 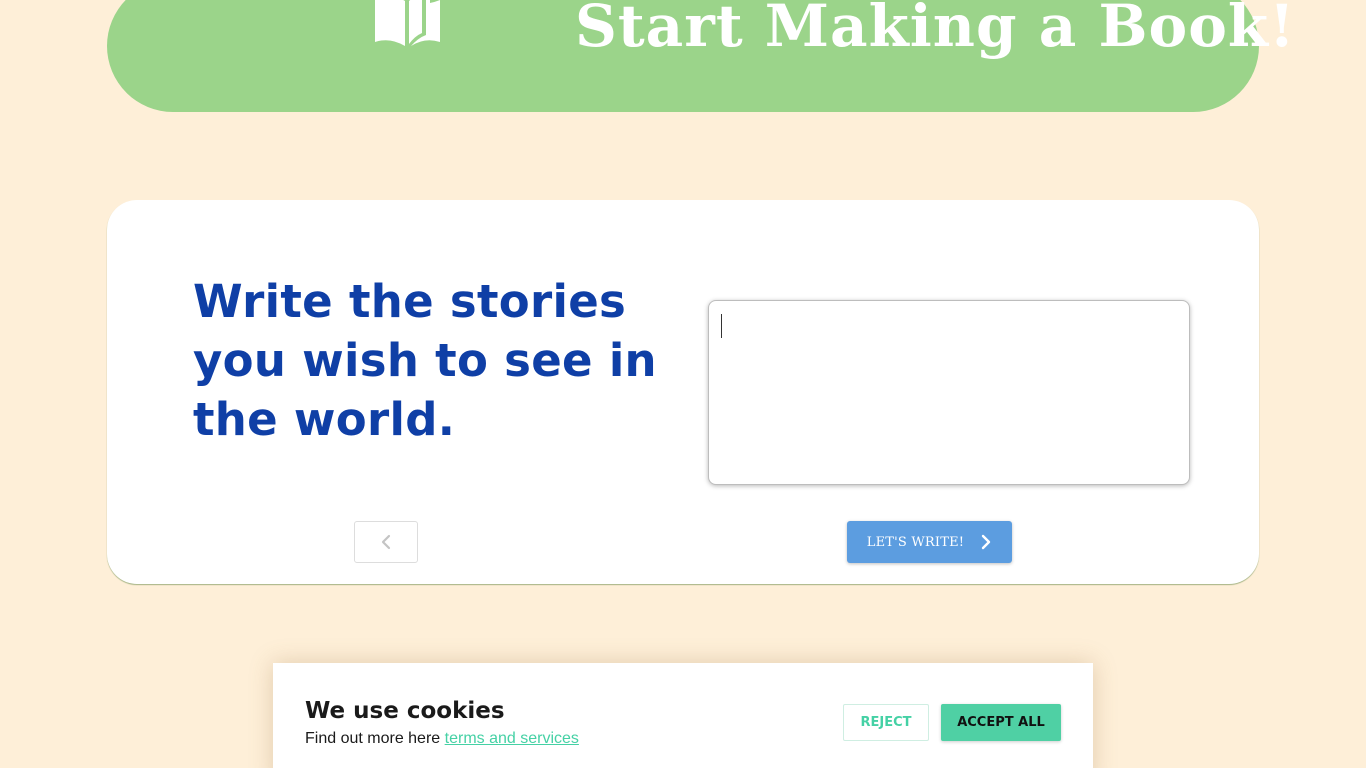 I want to click on lets-write-label: LET'S WRITE!, so click(x=915, y=542).